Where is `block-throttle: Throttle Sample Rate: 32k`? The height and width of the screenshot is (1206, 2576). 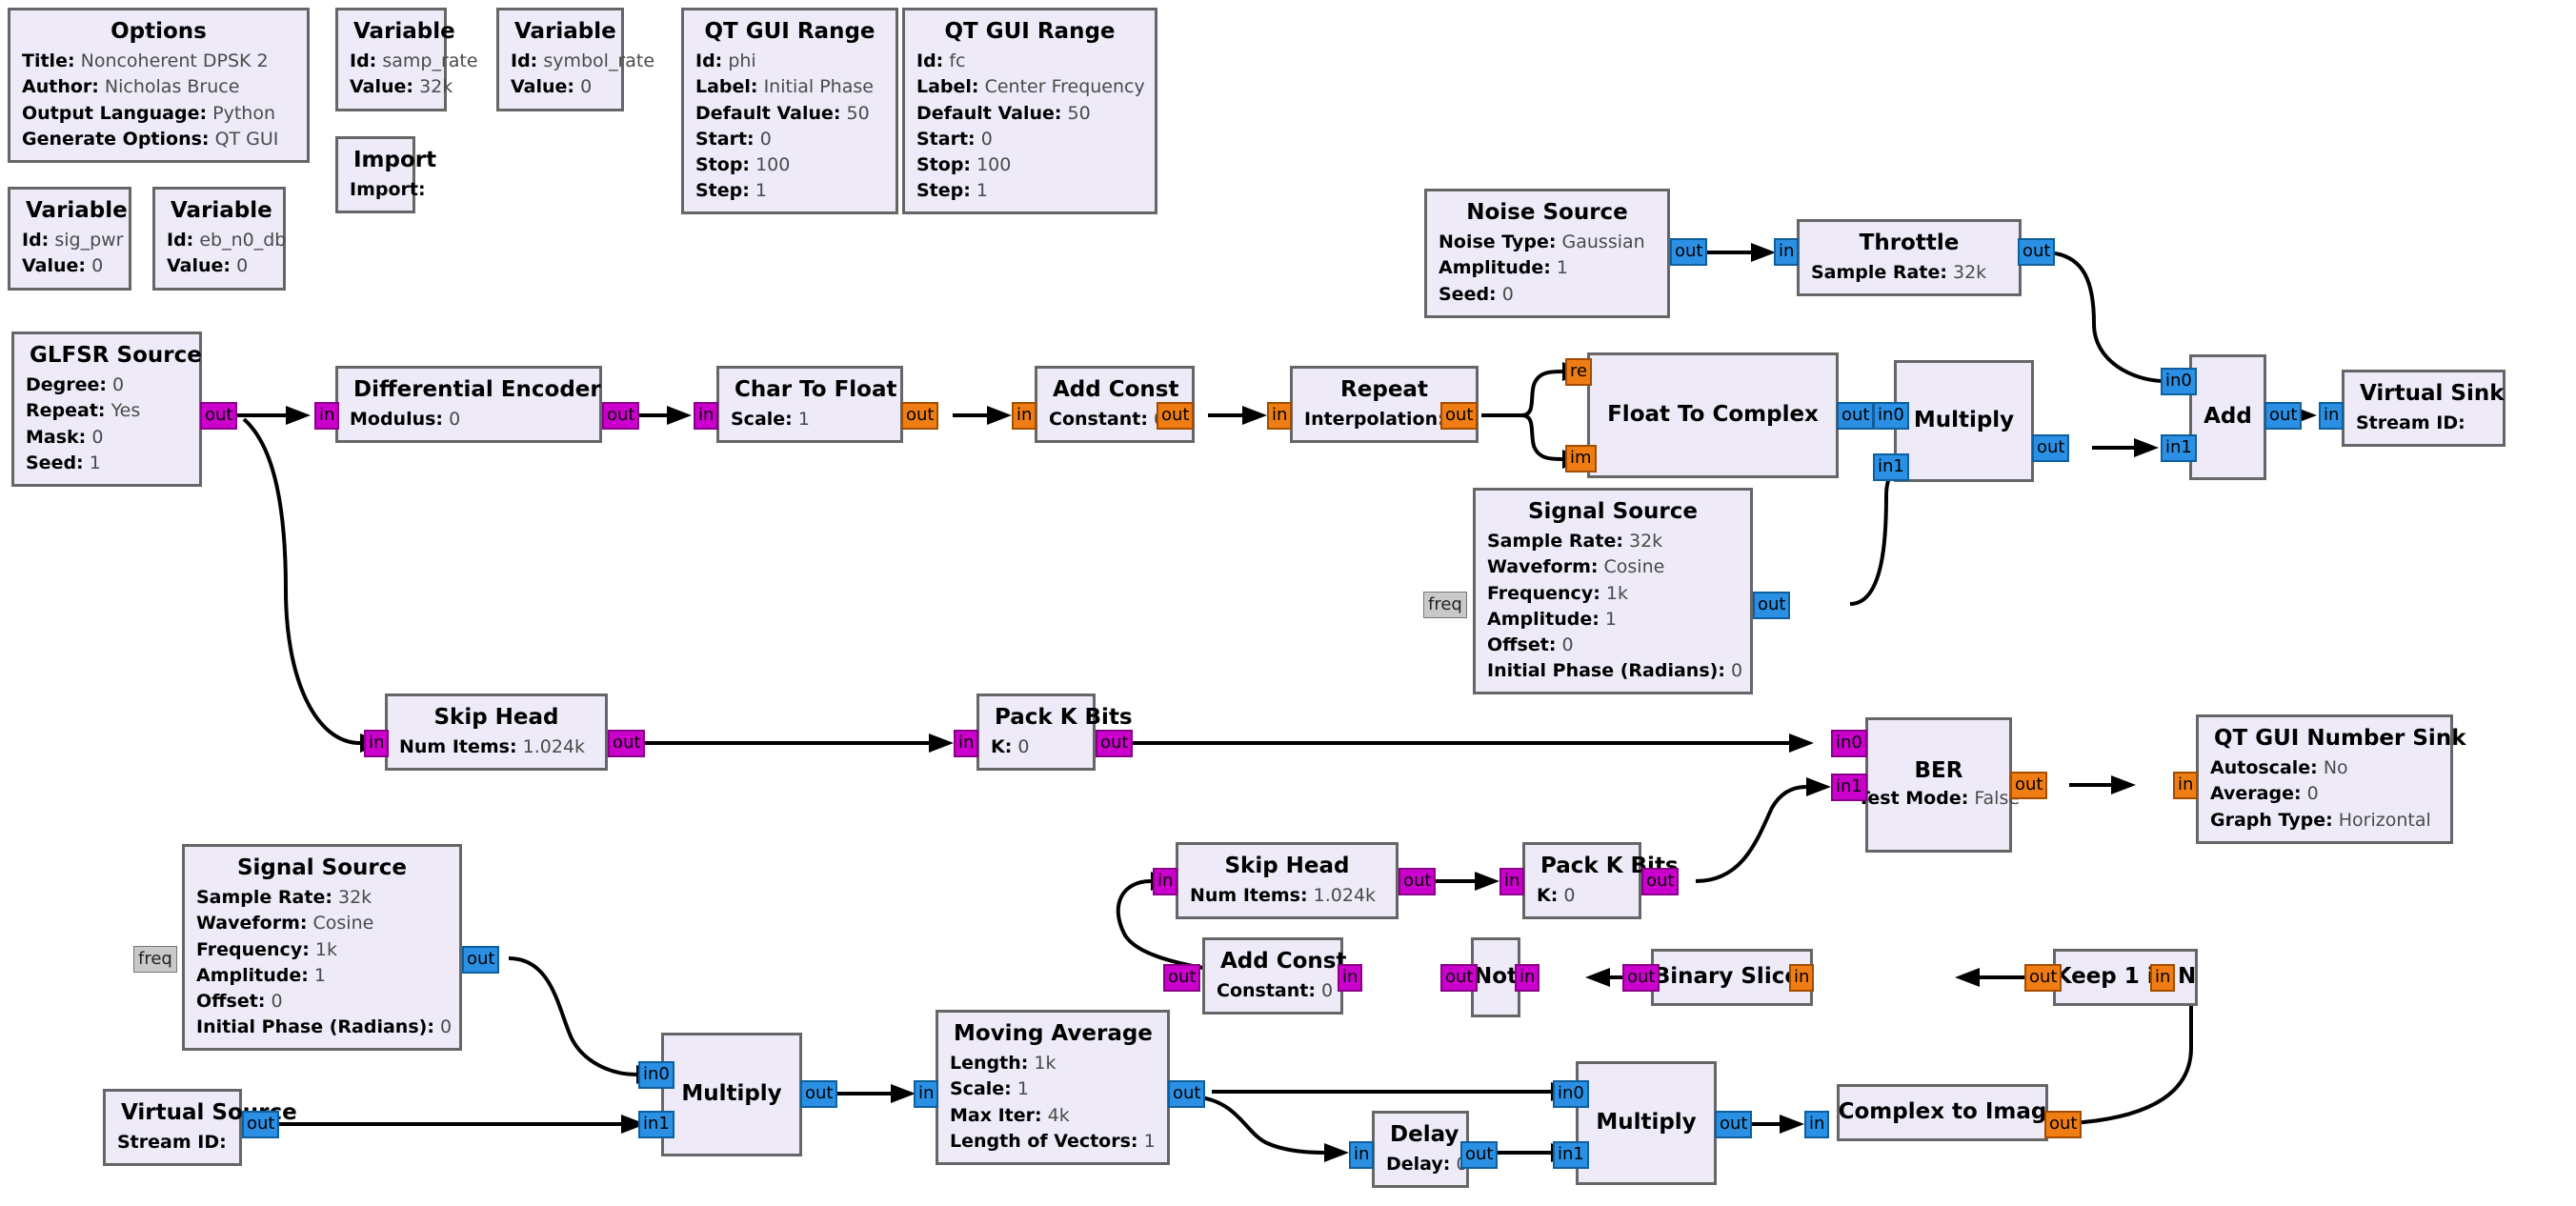 block-throttle: Throttle Sample Rate: 32k is located at coordinates (1909, 258).